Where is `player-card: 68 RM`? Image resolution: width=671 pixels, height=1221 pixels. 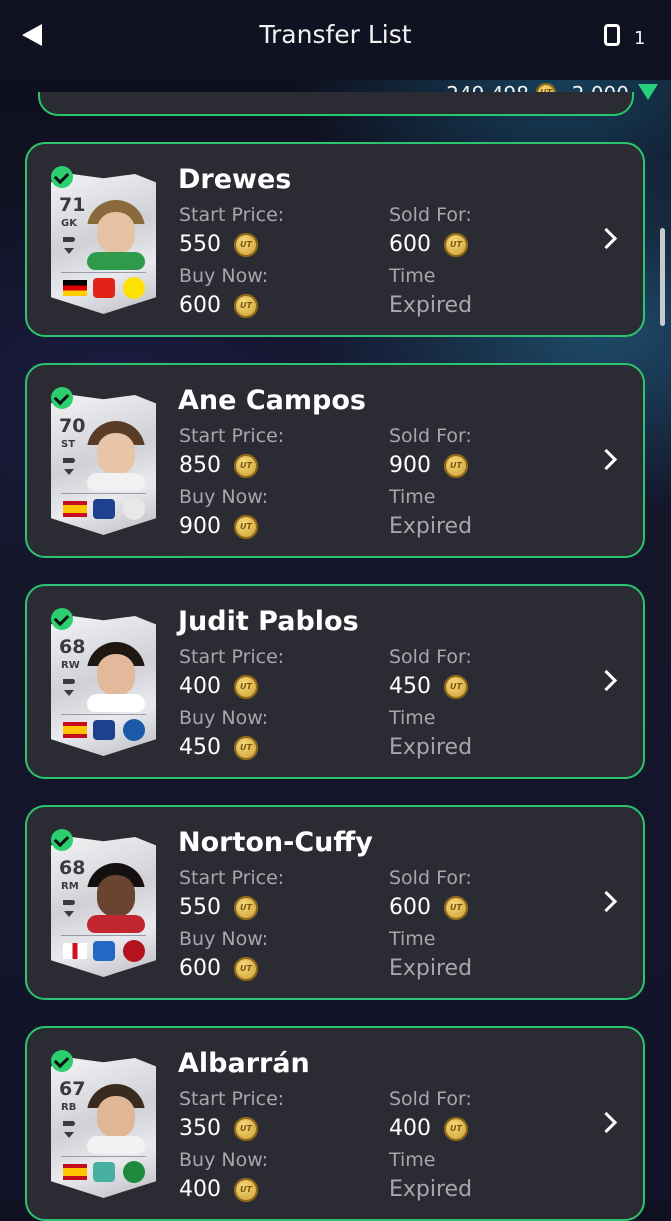 player-card: 68 RM is located at coordinates (103, 907).